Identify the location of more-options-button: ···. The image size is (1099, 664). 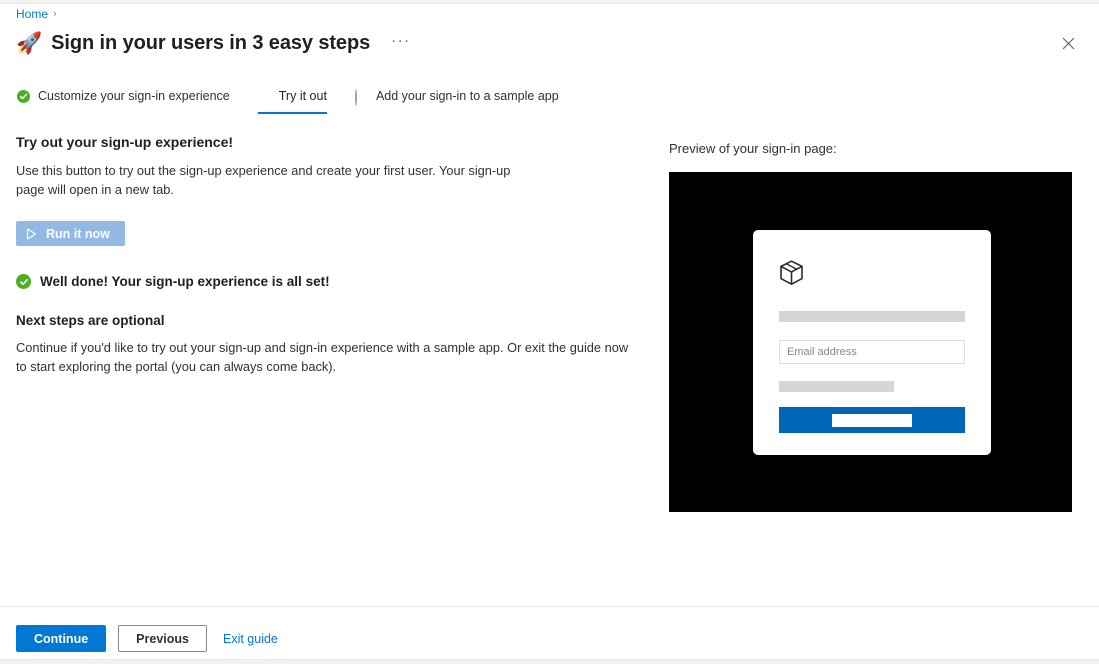
(401, 43).